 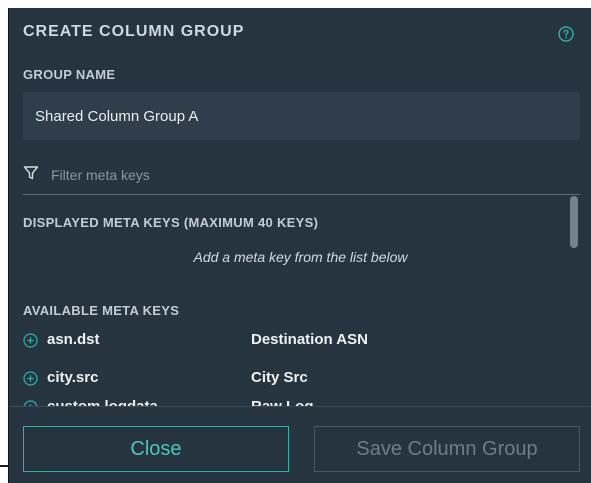 I want to click on question-circle-icon, so click(x=566, y=34).